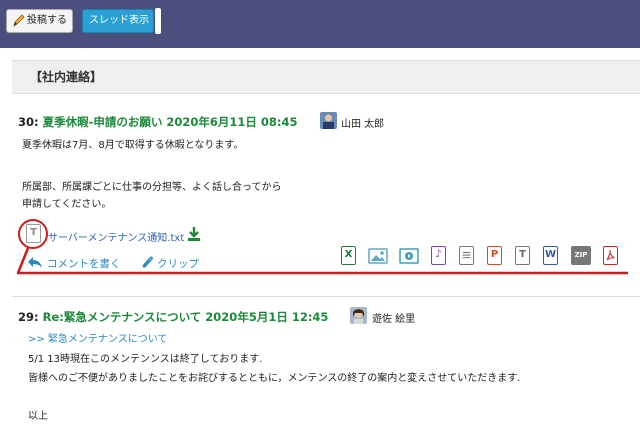 This screenshot has height=426, width=640. I want to click on pdf-icon, so click(610, 255).